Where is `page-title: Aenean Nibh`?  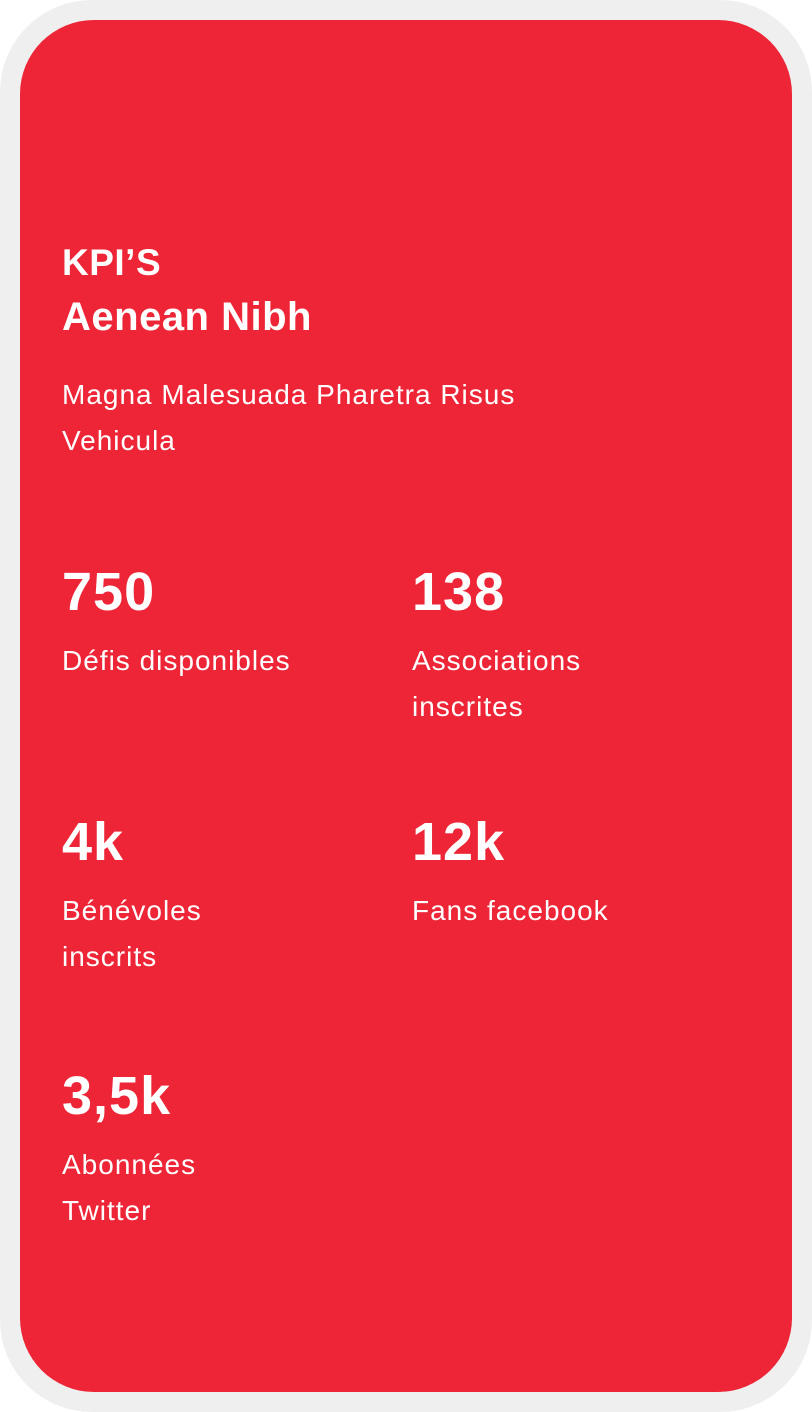
page-title: Aenean Nibh is located at coordinates (187, 317).